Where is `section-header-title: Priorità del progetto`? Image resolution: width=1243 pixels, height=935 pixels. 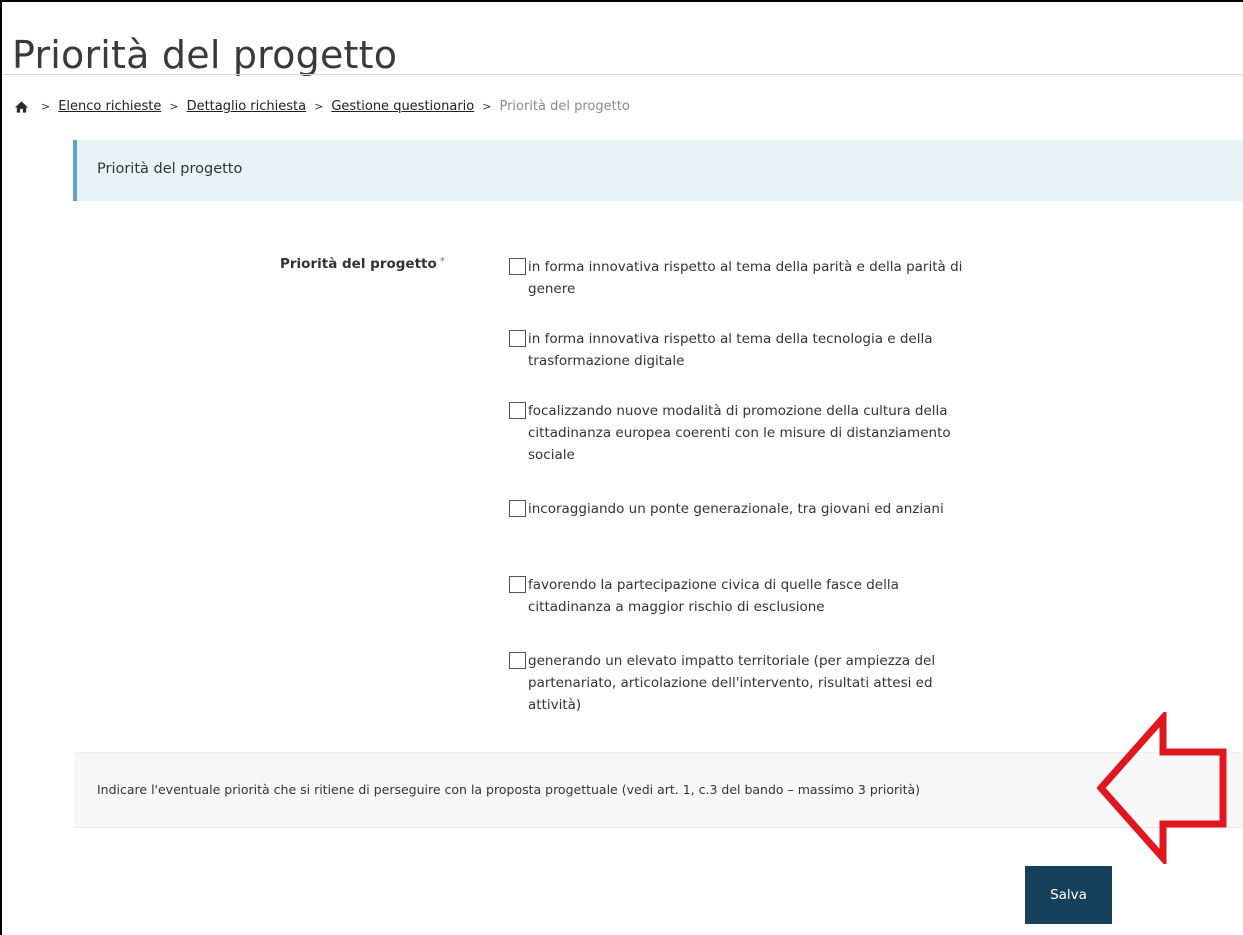
section-header-title: Priorità del progetto is located at coordinates (170, 169).